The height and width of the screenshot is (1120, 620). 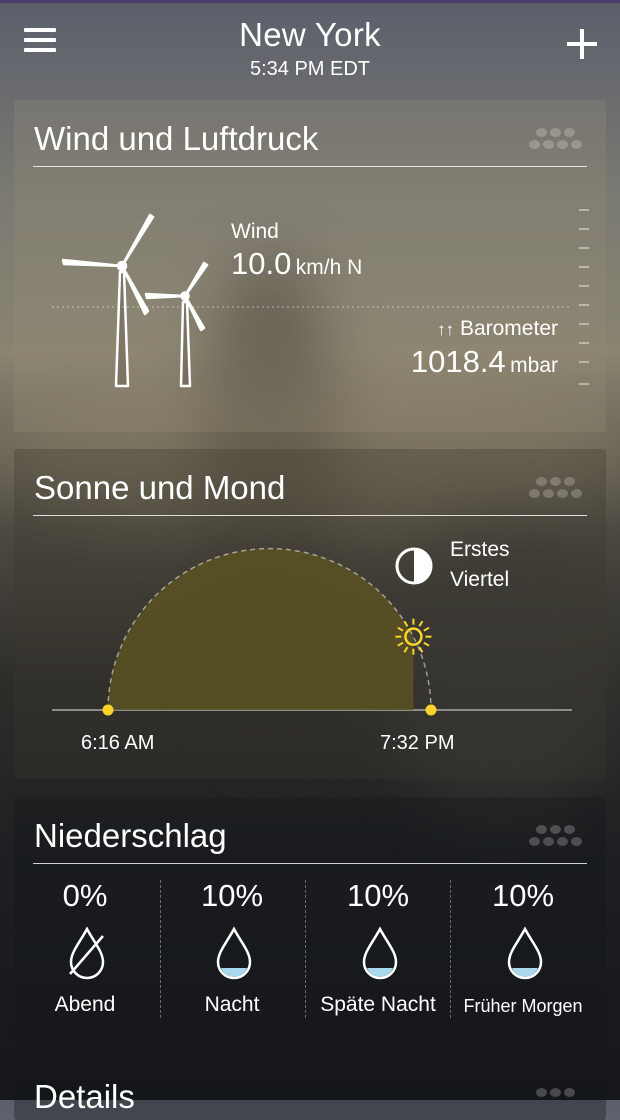 What do you see at coordinates (261, 629) in the screenshot?
I see `daylight-elapsed-fill` at bounding box center [261, 629].